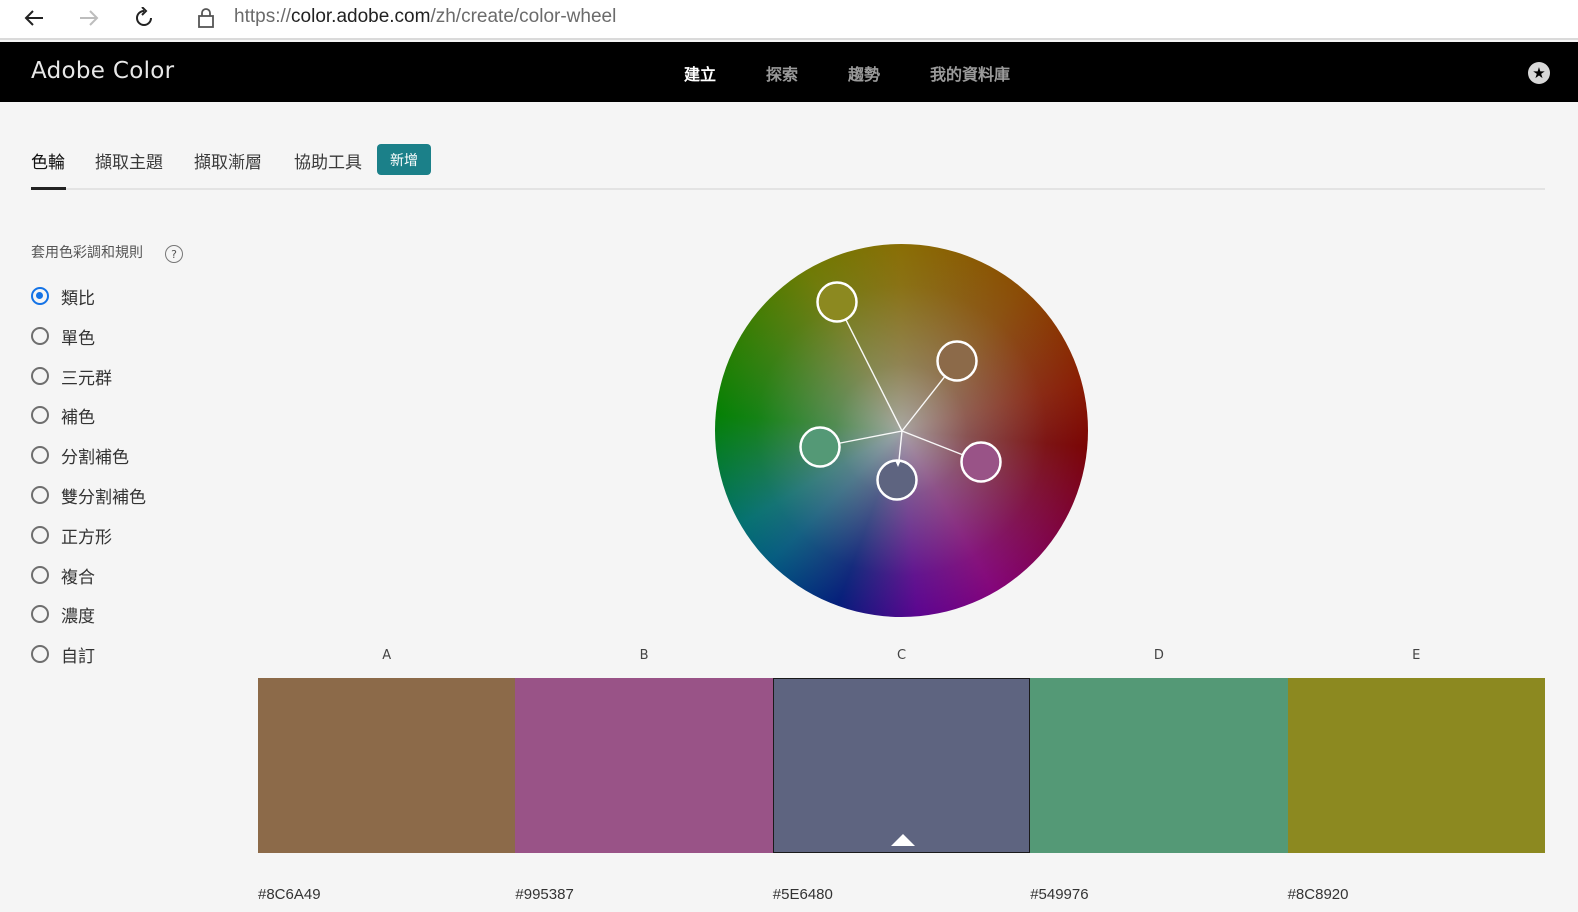 Image resolution: width=1578 pixels, height=912 pixels. What do you see at coordinates (788, 166) in the screenshot?
I see `create-subtabs: 色輪 擷取主題 擷取漸層 協助工具 新增` at bounding box center [788, 166].